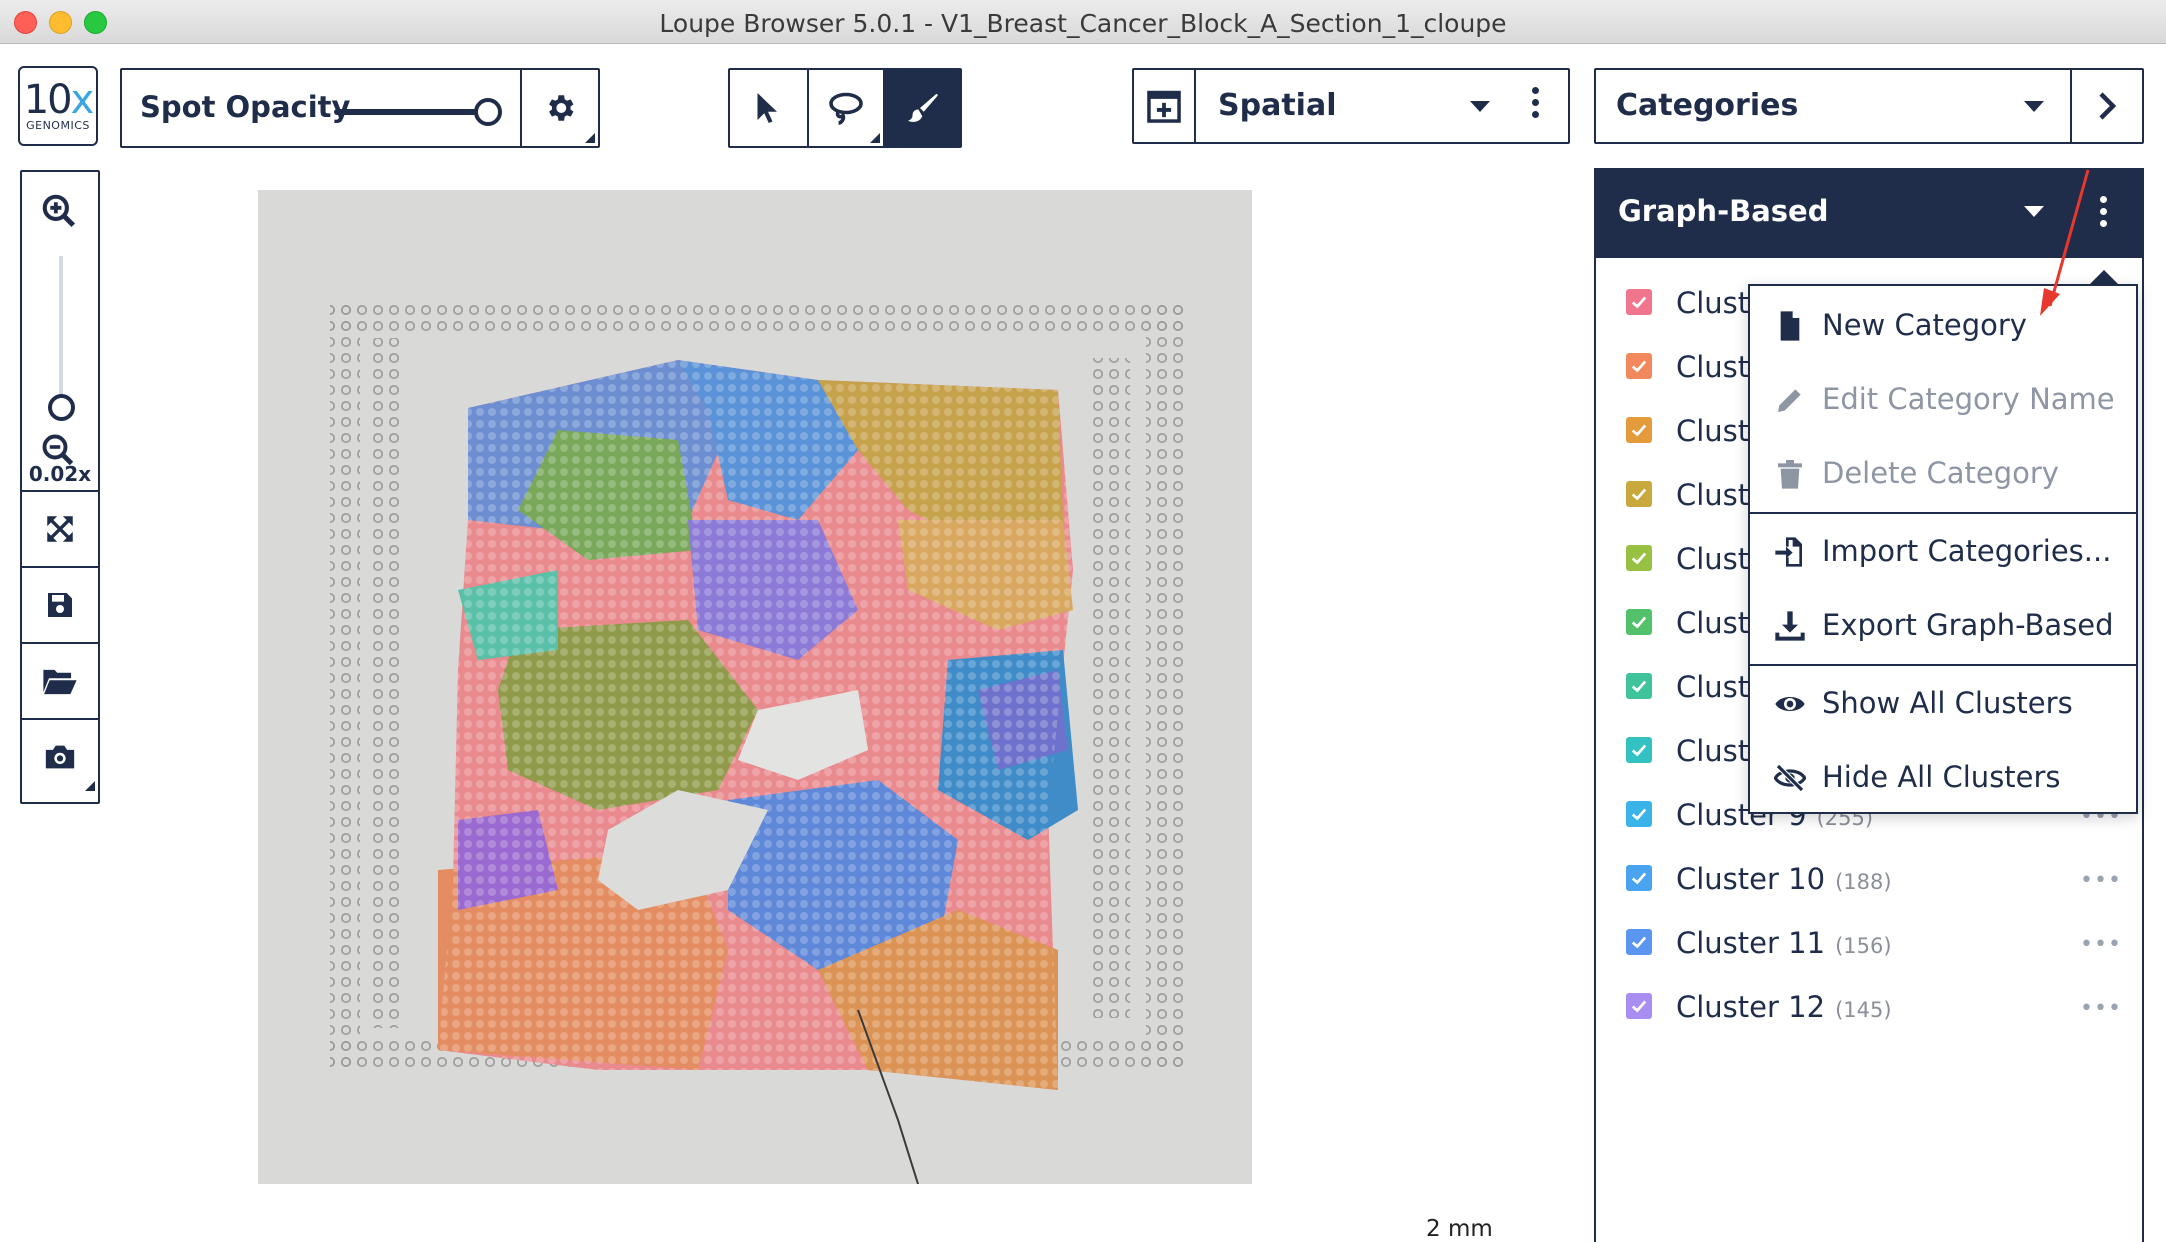 Image resolution: width=2166 pixels, height=1242 pixels. I want to click on spot-opacity-slider-track, so click(409, 112).